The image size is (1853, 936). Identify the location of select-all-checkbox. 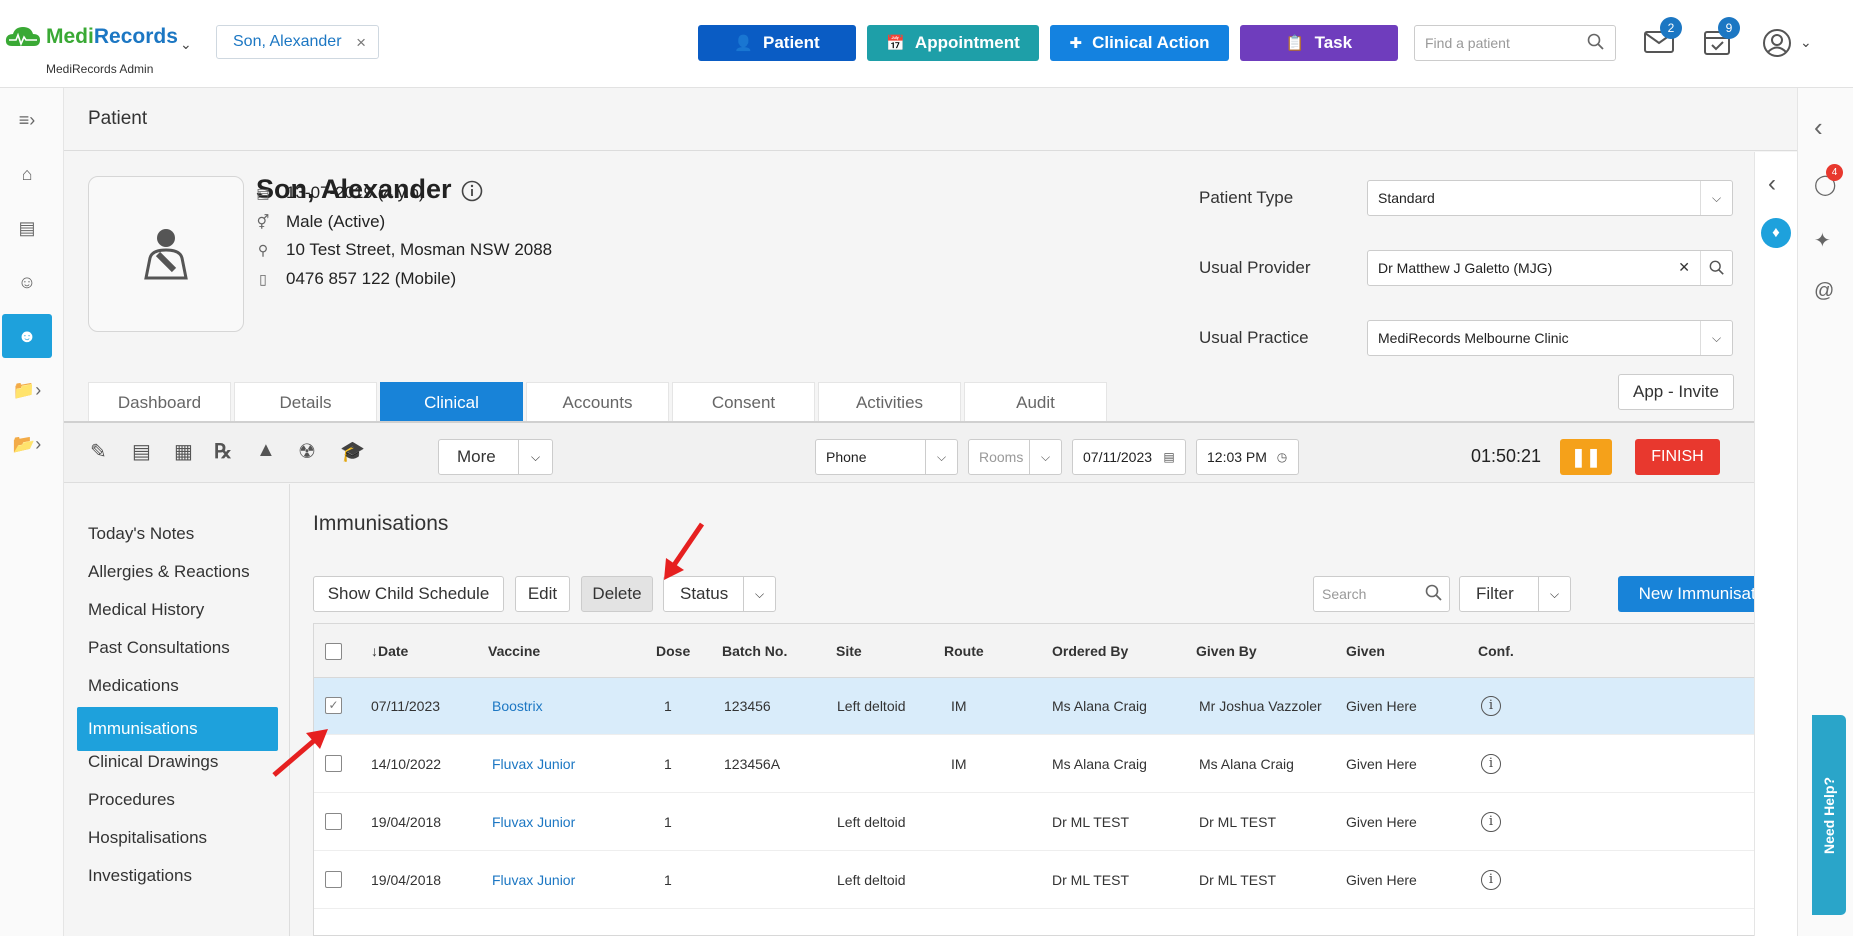
(333, 651).